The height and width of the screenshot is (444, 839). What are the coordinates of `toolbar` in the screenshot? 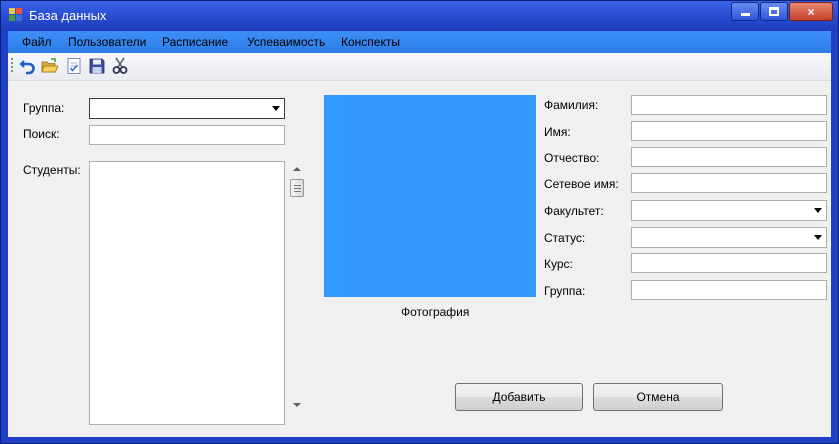 It's located at (419, 67).